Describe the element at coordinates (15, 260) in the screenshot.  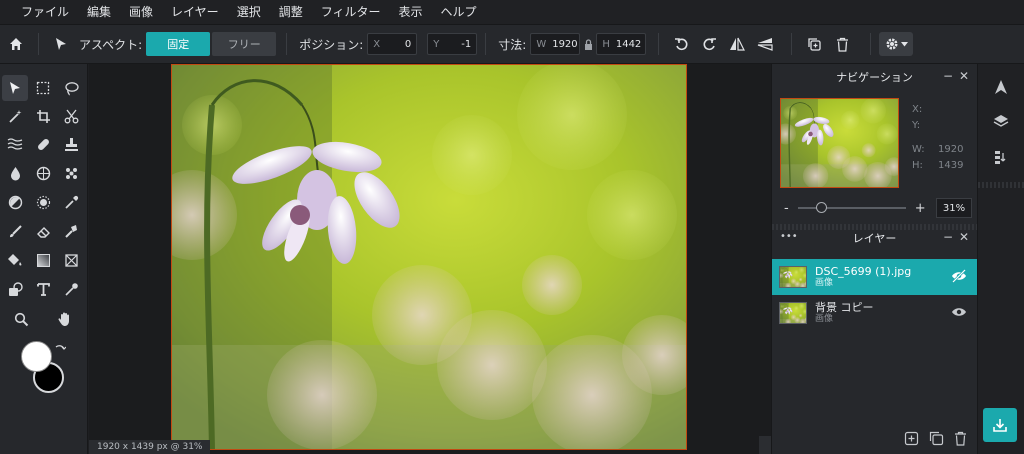
I see `paint-bucket-tool-icon` at that location.